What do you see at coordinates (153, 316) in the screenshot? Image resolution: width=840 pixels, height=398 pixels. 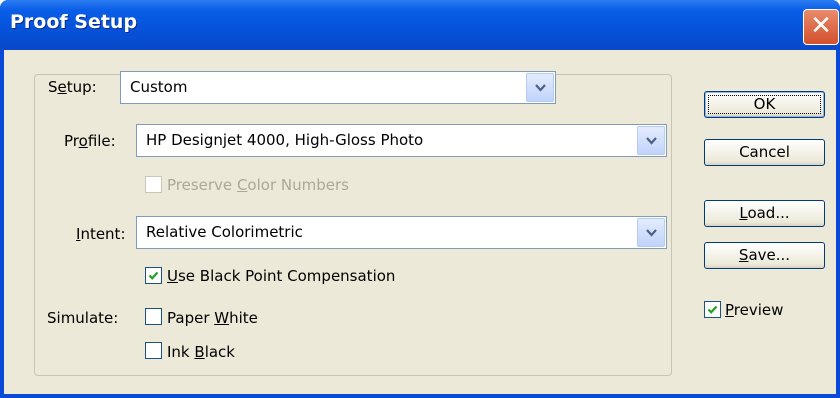 I see `paper-white-checkbox` at bounding box center [153, 316].